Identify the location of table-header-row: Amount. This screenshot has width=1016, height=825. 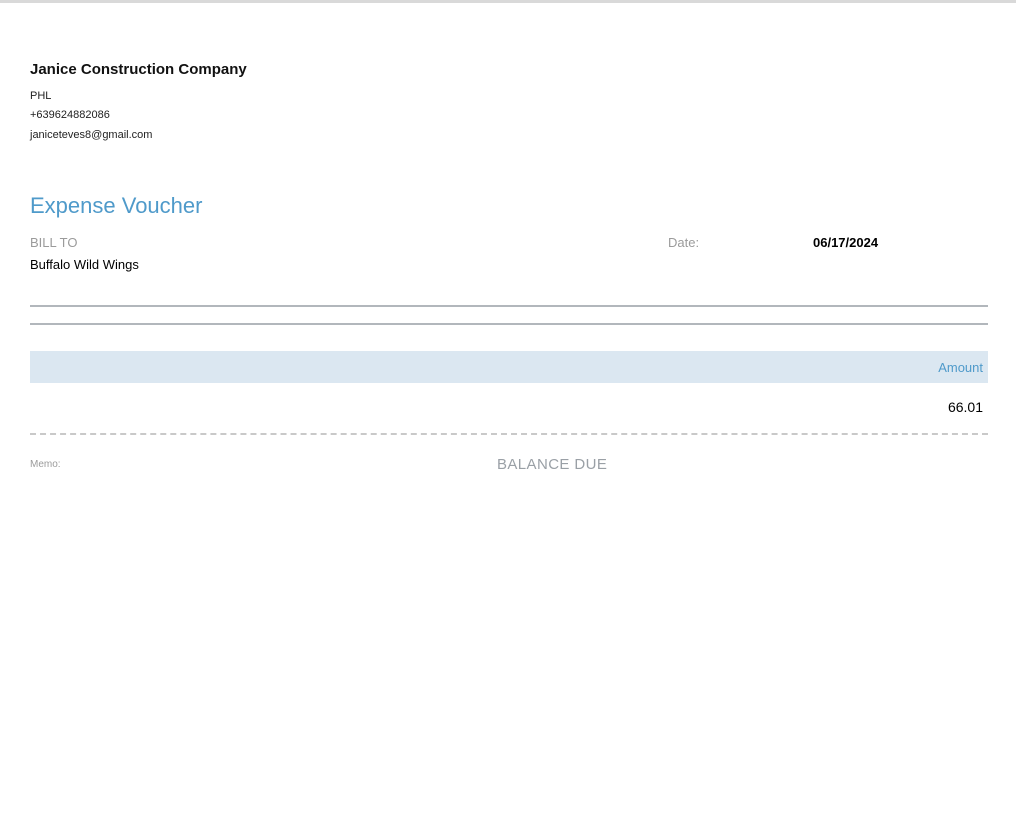
(509, 367).